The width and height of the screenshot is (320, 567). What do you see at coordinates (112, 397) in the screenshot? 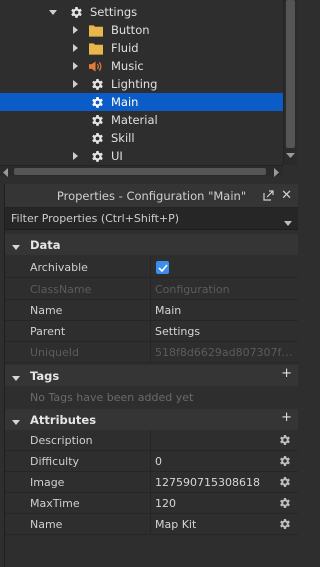
I see `no-tags-message: No Tags have been added yet` at bounding box center [112, 397].